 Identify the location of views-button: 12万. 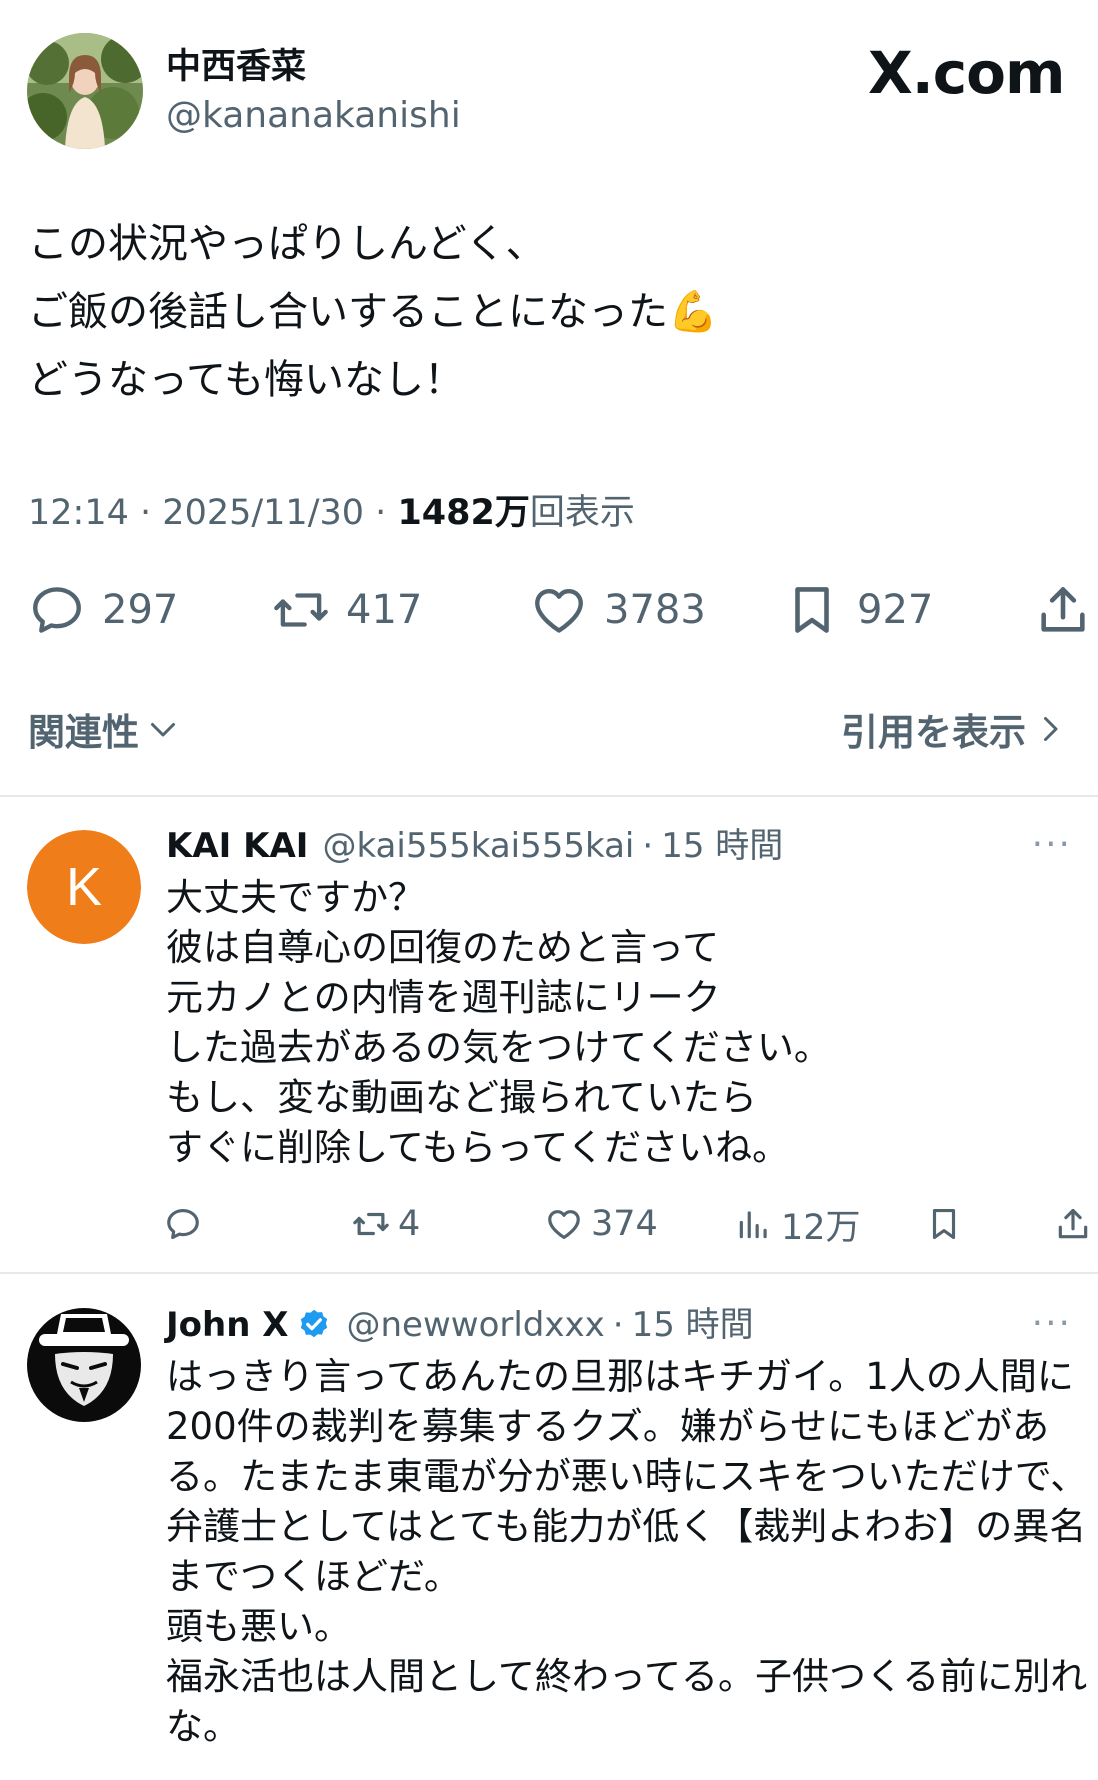
(798, 1224).